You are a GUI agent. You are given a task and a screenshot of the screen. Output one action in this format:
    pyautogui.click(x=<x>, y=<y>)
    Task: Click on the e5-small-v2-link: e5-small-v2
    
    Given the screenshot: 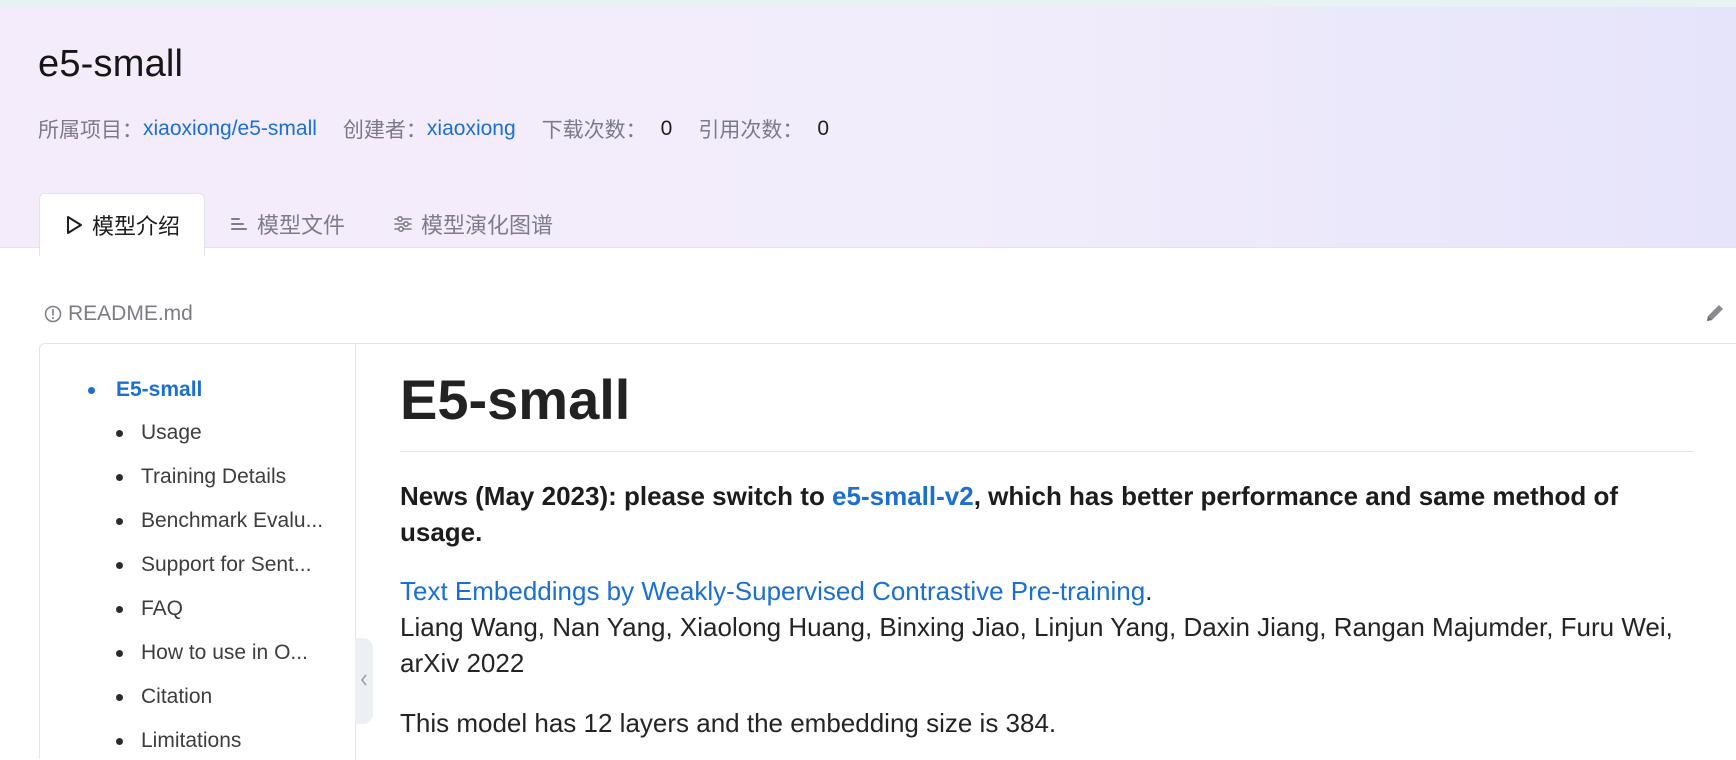 What is the action you would take?
    pyautogui.click(x=903, y=496)
    